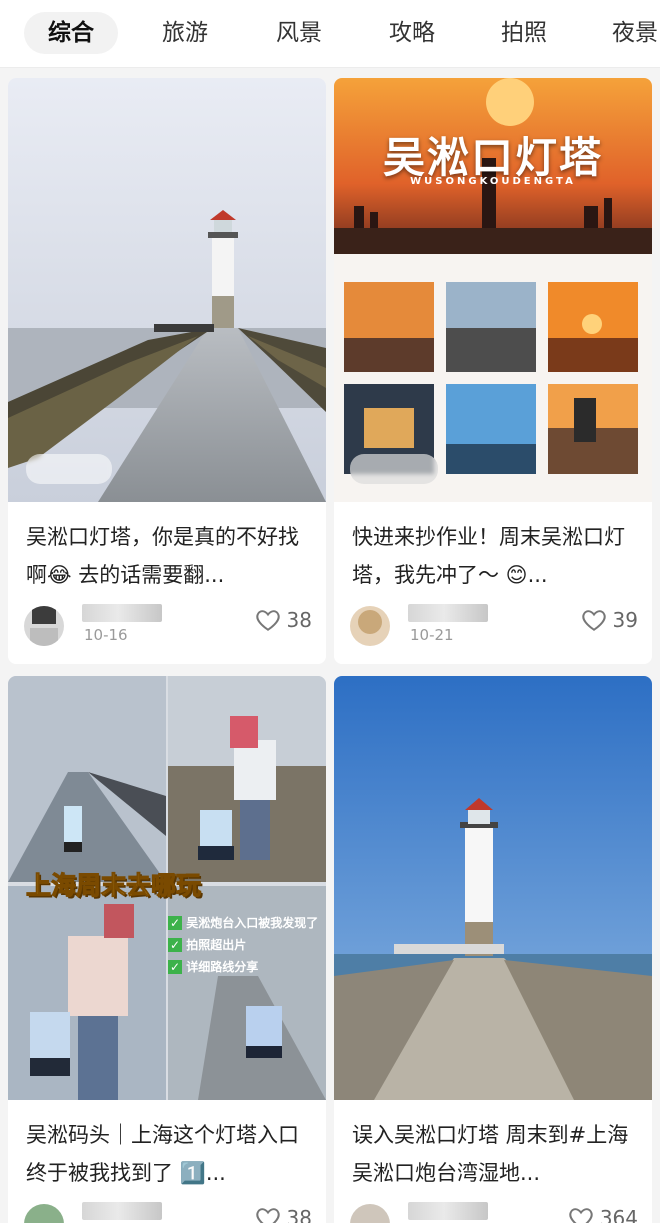  I want to click on post-meta: 38, so click(168, 1211).